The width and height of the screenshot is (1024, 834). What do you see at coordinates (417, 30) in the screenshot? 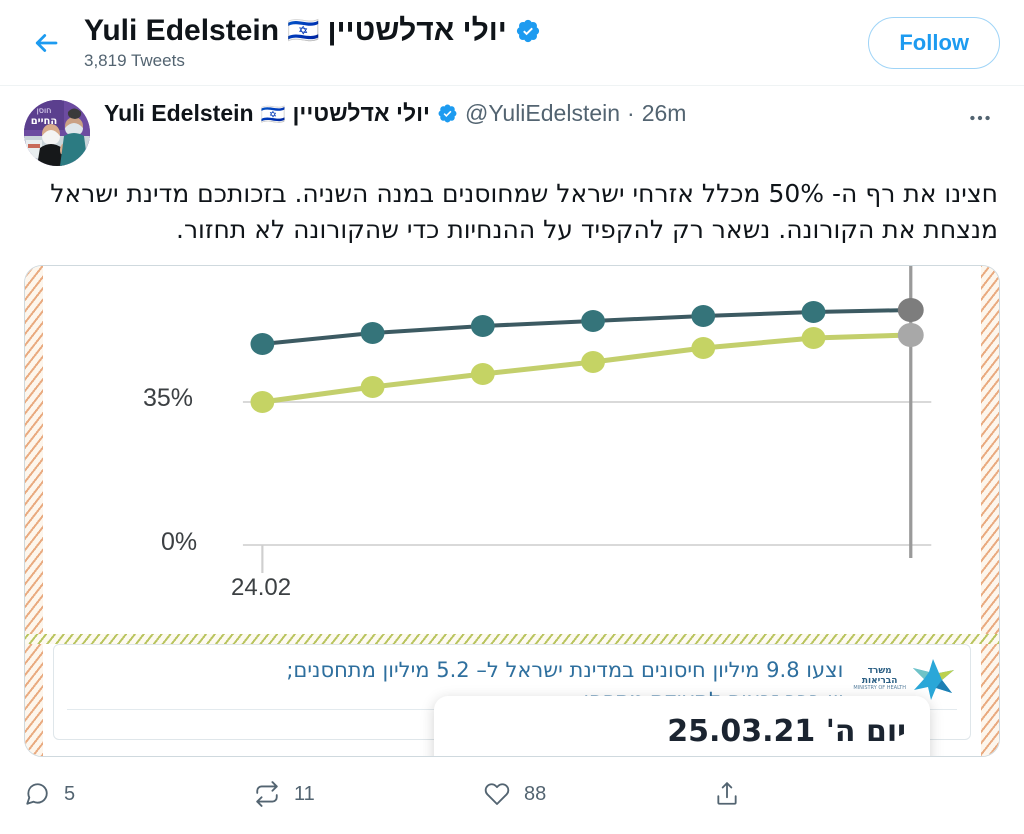
I see `header-display-name-he: יולי אדלשטיין` at bounding box center [417, 30].